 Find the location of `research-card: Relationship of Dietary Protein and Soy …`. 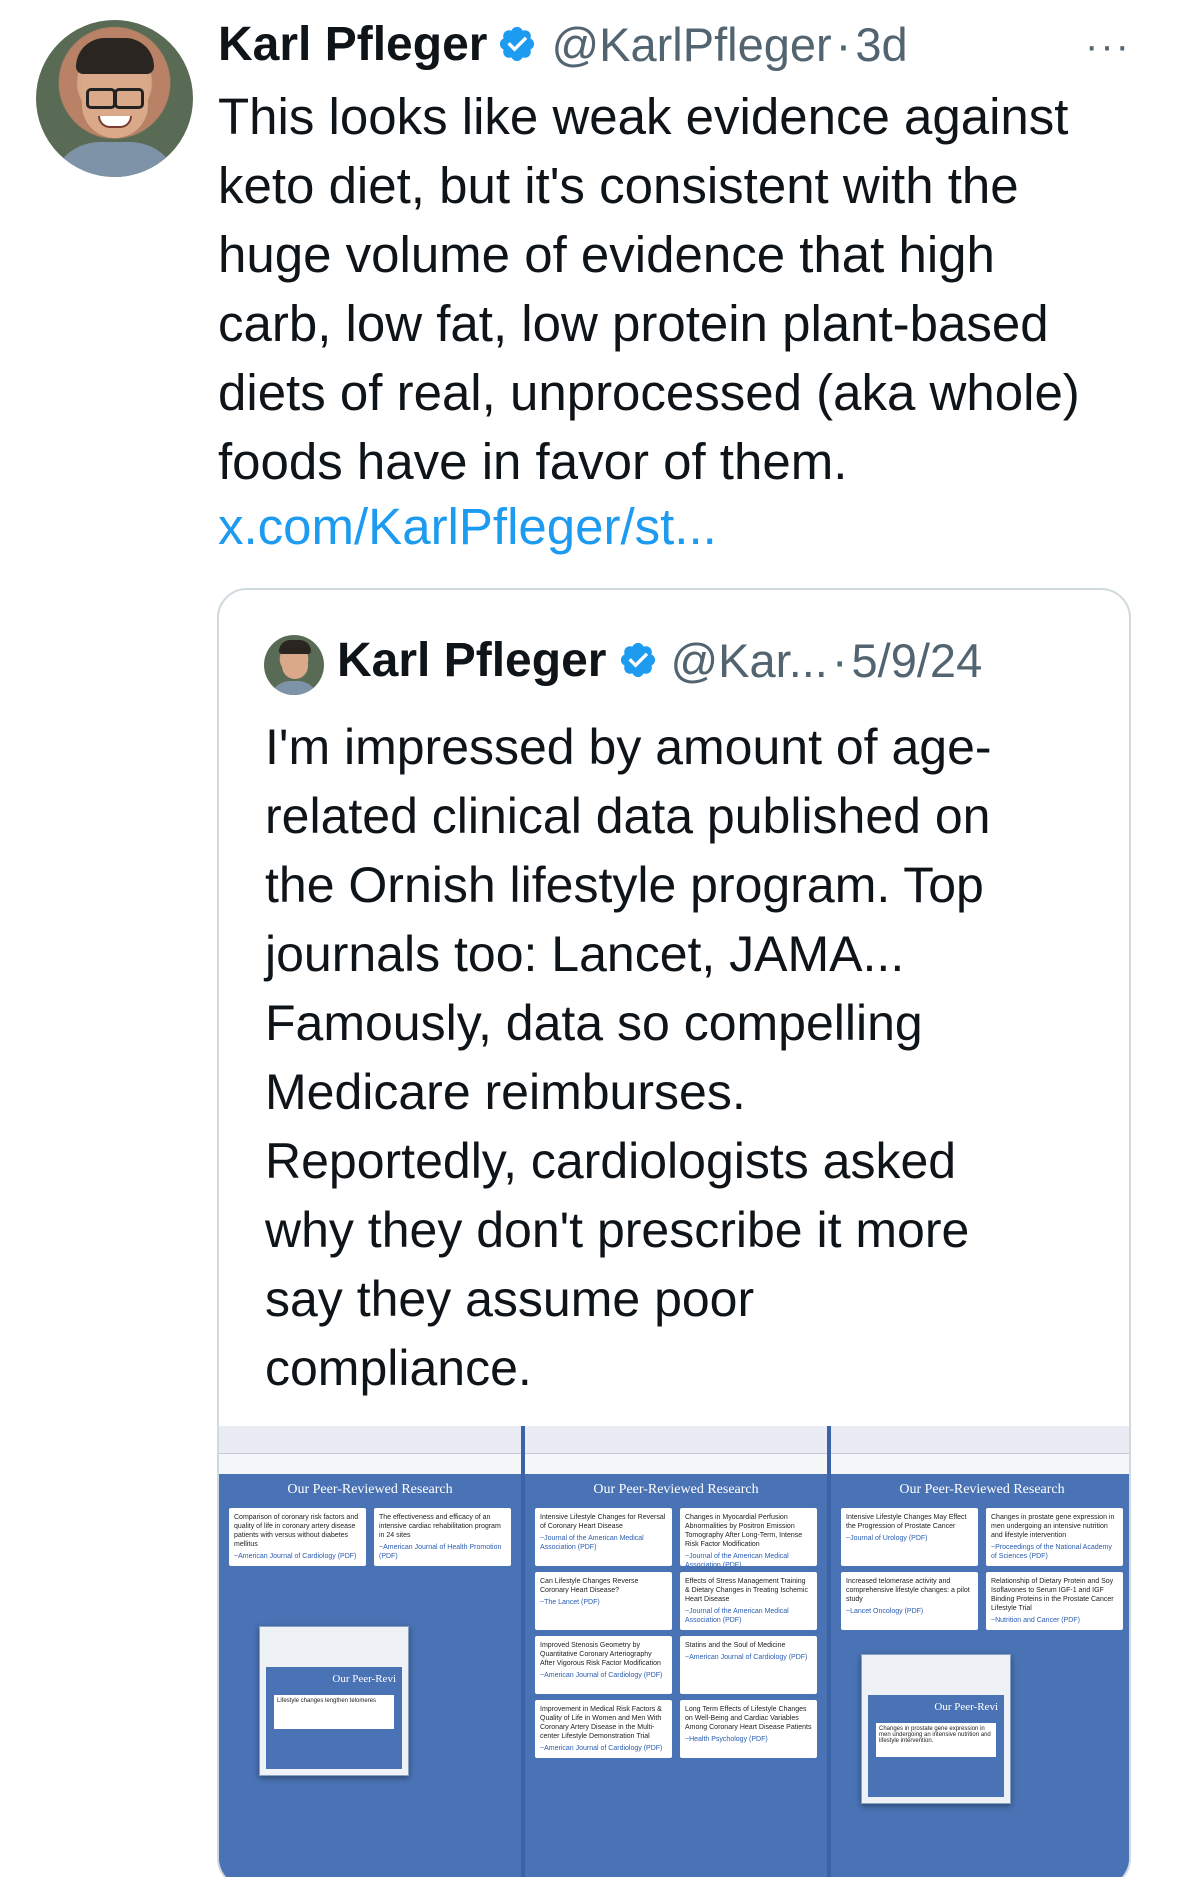

research-card: Relationship of Dietary Protein and Soy … is located at coordinates (1054, 1601).